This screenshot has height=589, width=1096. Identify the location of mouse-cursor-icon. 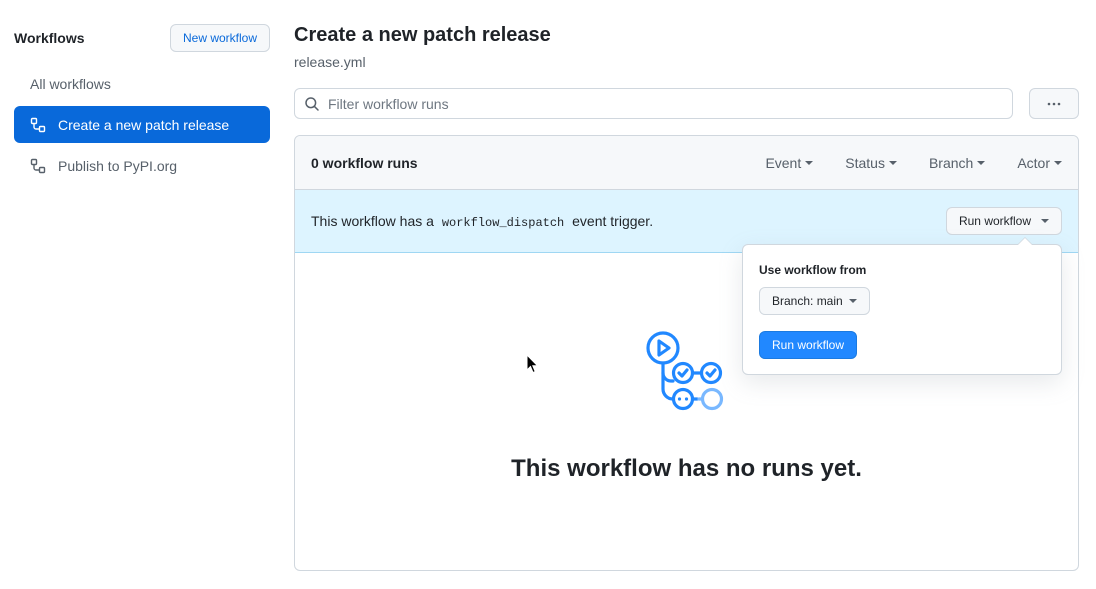
(532, 364).